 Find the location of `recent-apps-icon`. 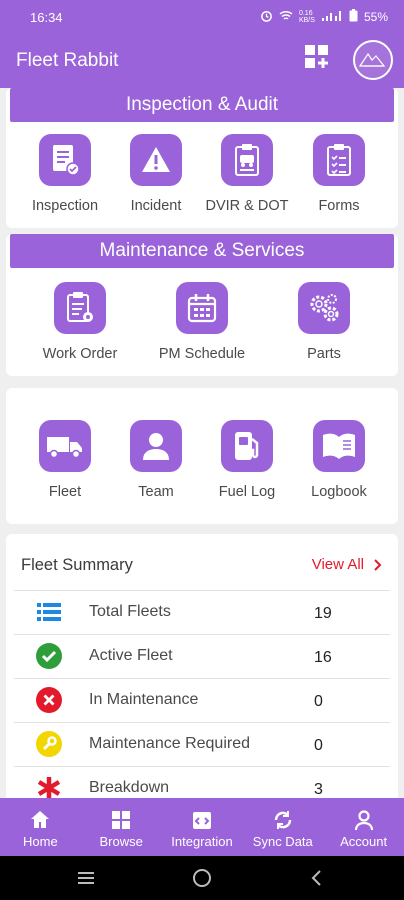

recent-apps-icon is located at coordinates (86, 878).